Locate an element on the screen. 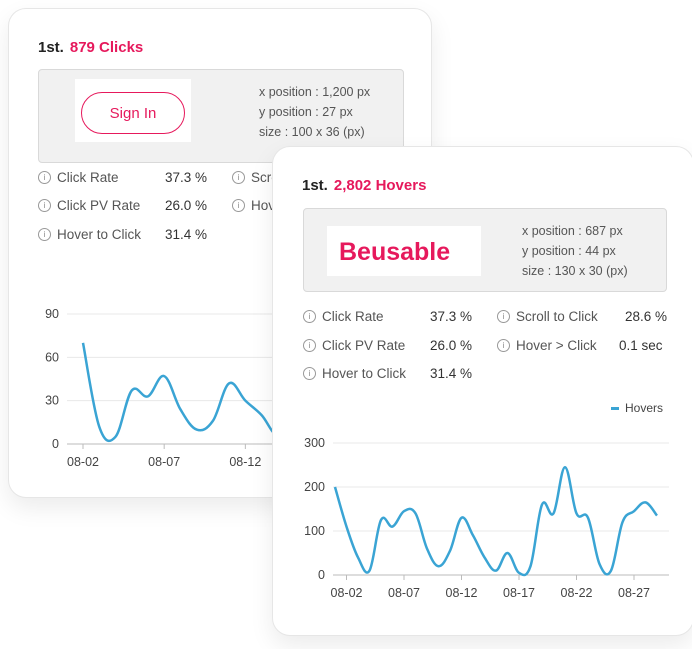 This screenshot has height=649, width=692. y-position: y position : 44 px is located at coordinates (569, 251).